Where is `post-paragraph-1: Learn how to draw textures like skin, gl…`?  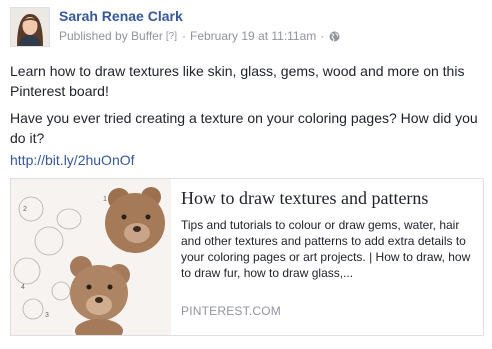 post-paragraph-1: Learn how to draw textures like skin, gl… is located at coordinates (237, 81).